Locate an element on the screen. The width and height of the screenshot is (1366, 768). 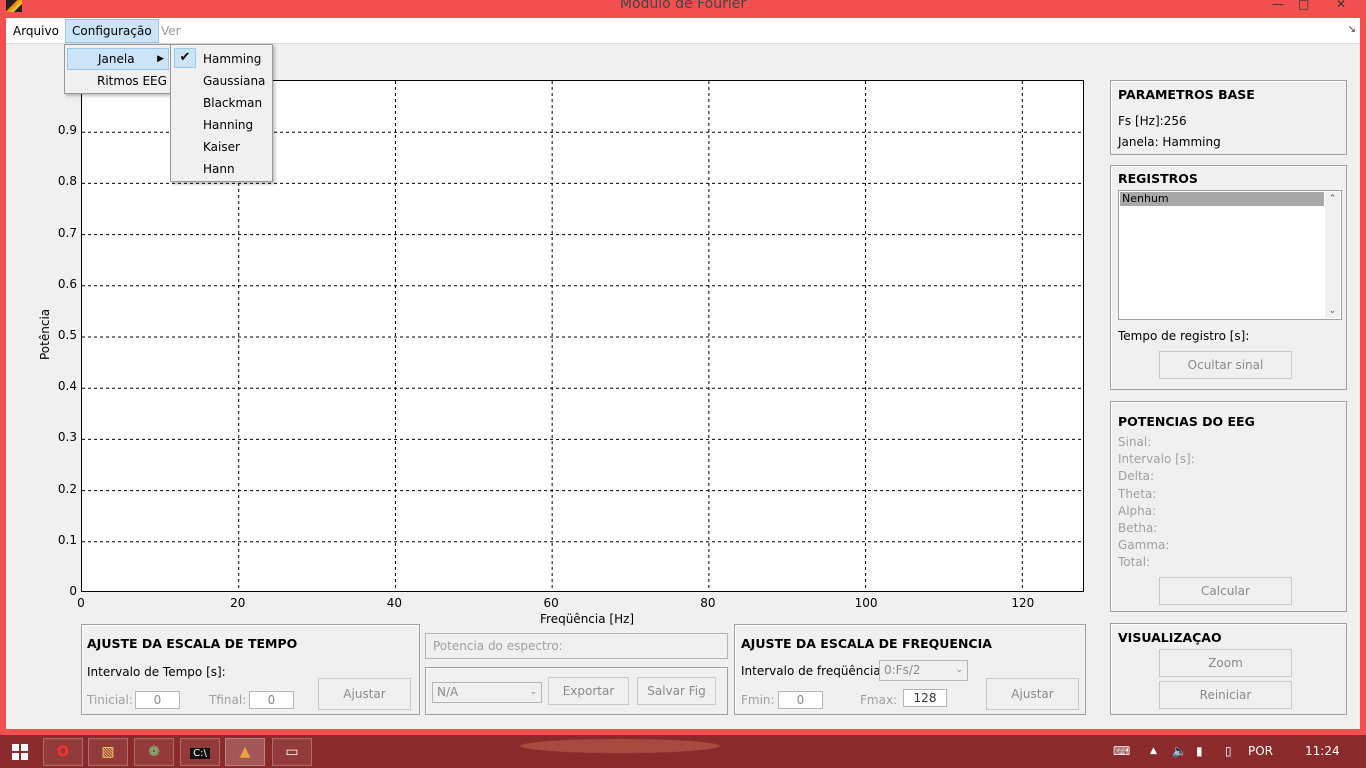
y-axis-label: Potência is located at coordinates (45, 334).